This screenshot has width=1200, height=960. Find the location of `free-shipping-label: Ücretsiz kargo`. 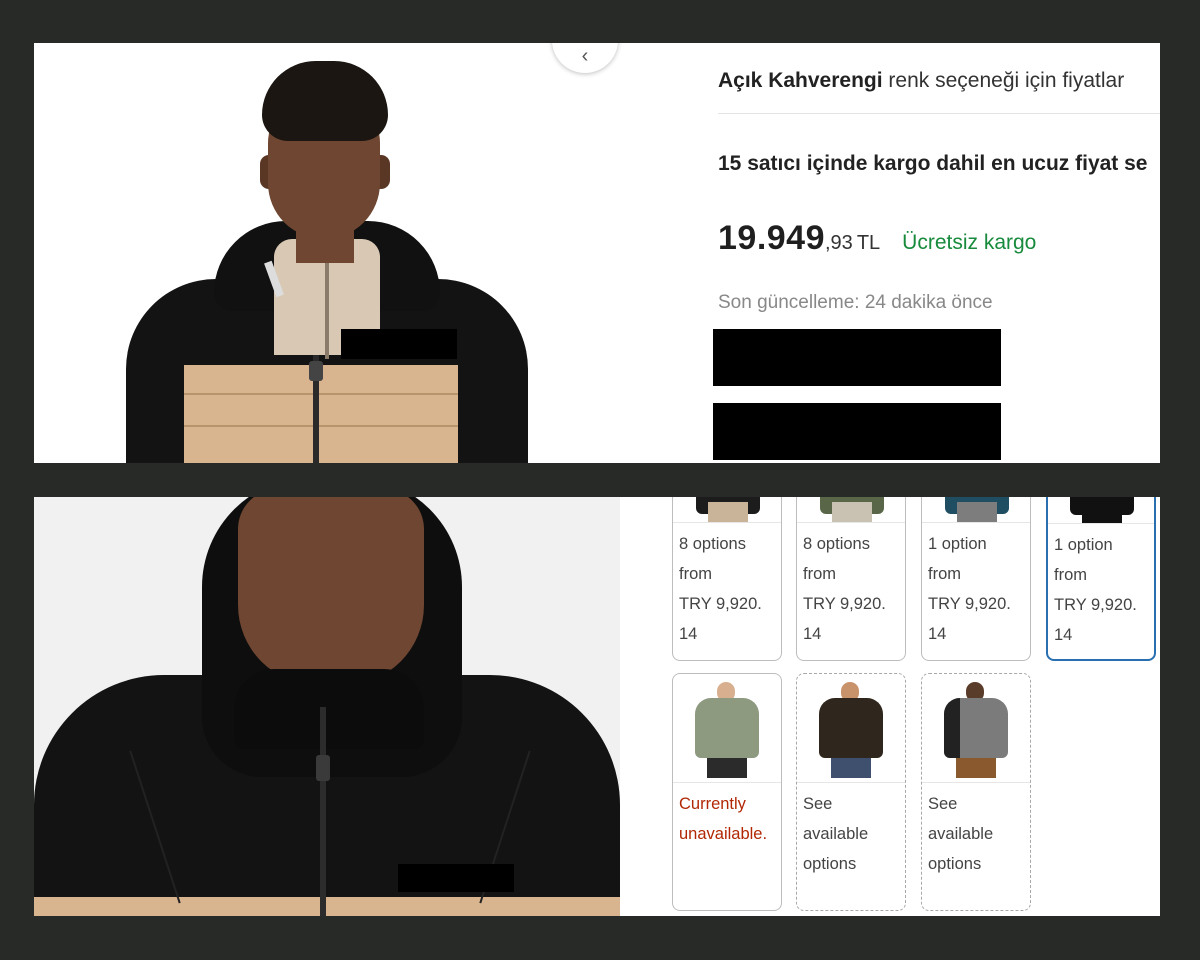

free-shipping-label: Ücretsiz kargo is located at coordinates (969, 242).